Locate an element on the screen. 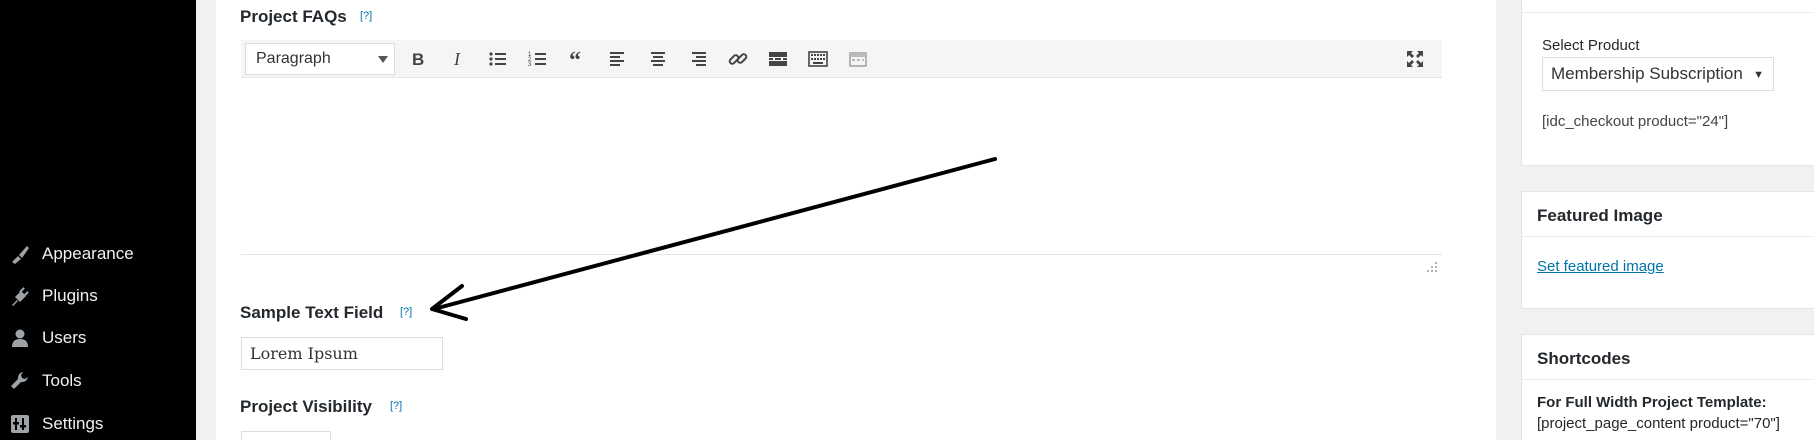  visibility-title: Project Visibility is located at coordinates (306, 406).